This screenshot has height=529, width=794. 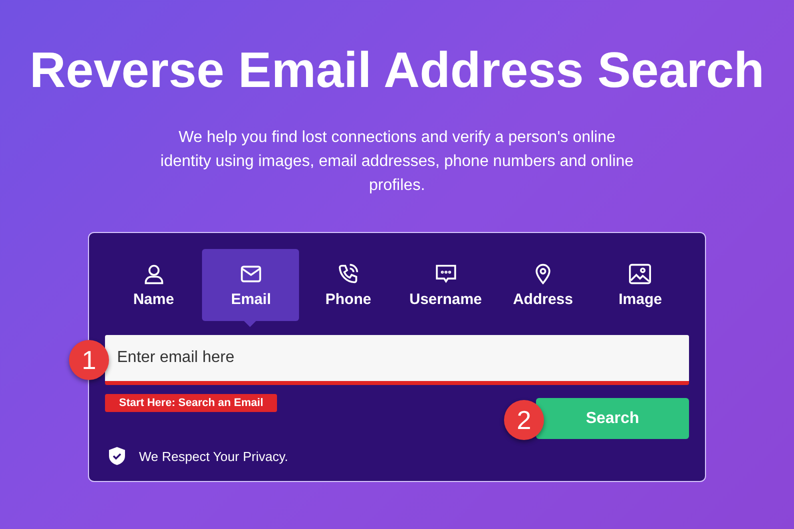 I want to click on hint-tooltip: Start Here: Search an Email, so click(x=191, y=403).